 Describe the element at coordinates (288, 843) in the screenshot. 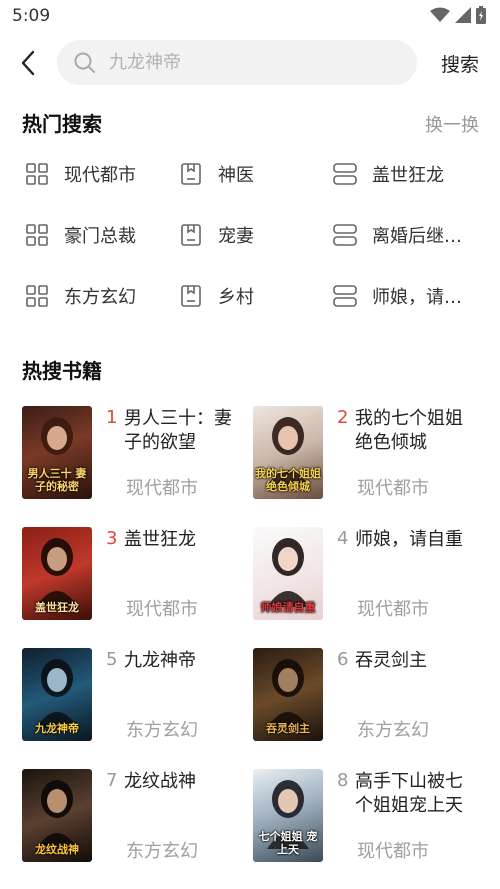

I see `book-cover-title: 七个姐姐 宠上天` at that location.